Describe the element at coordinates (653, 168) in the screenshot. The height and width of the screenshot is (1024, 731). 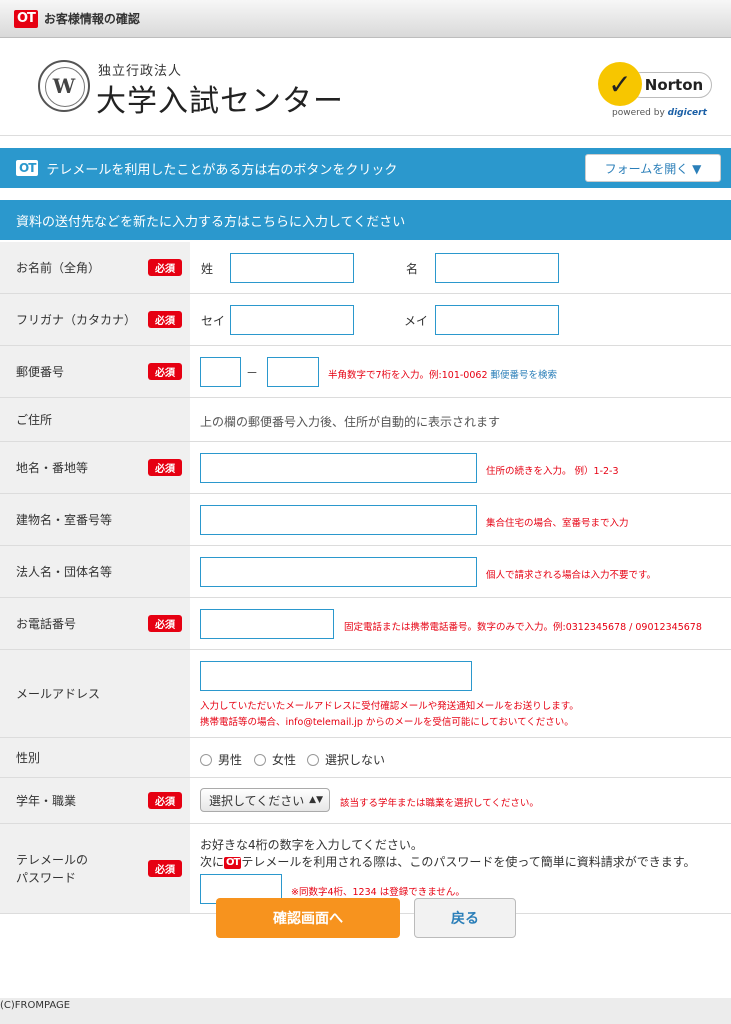
I see `open-form-button: フォームを開く ▼` at that location.